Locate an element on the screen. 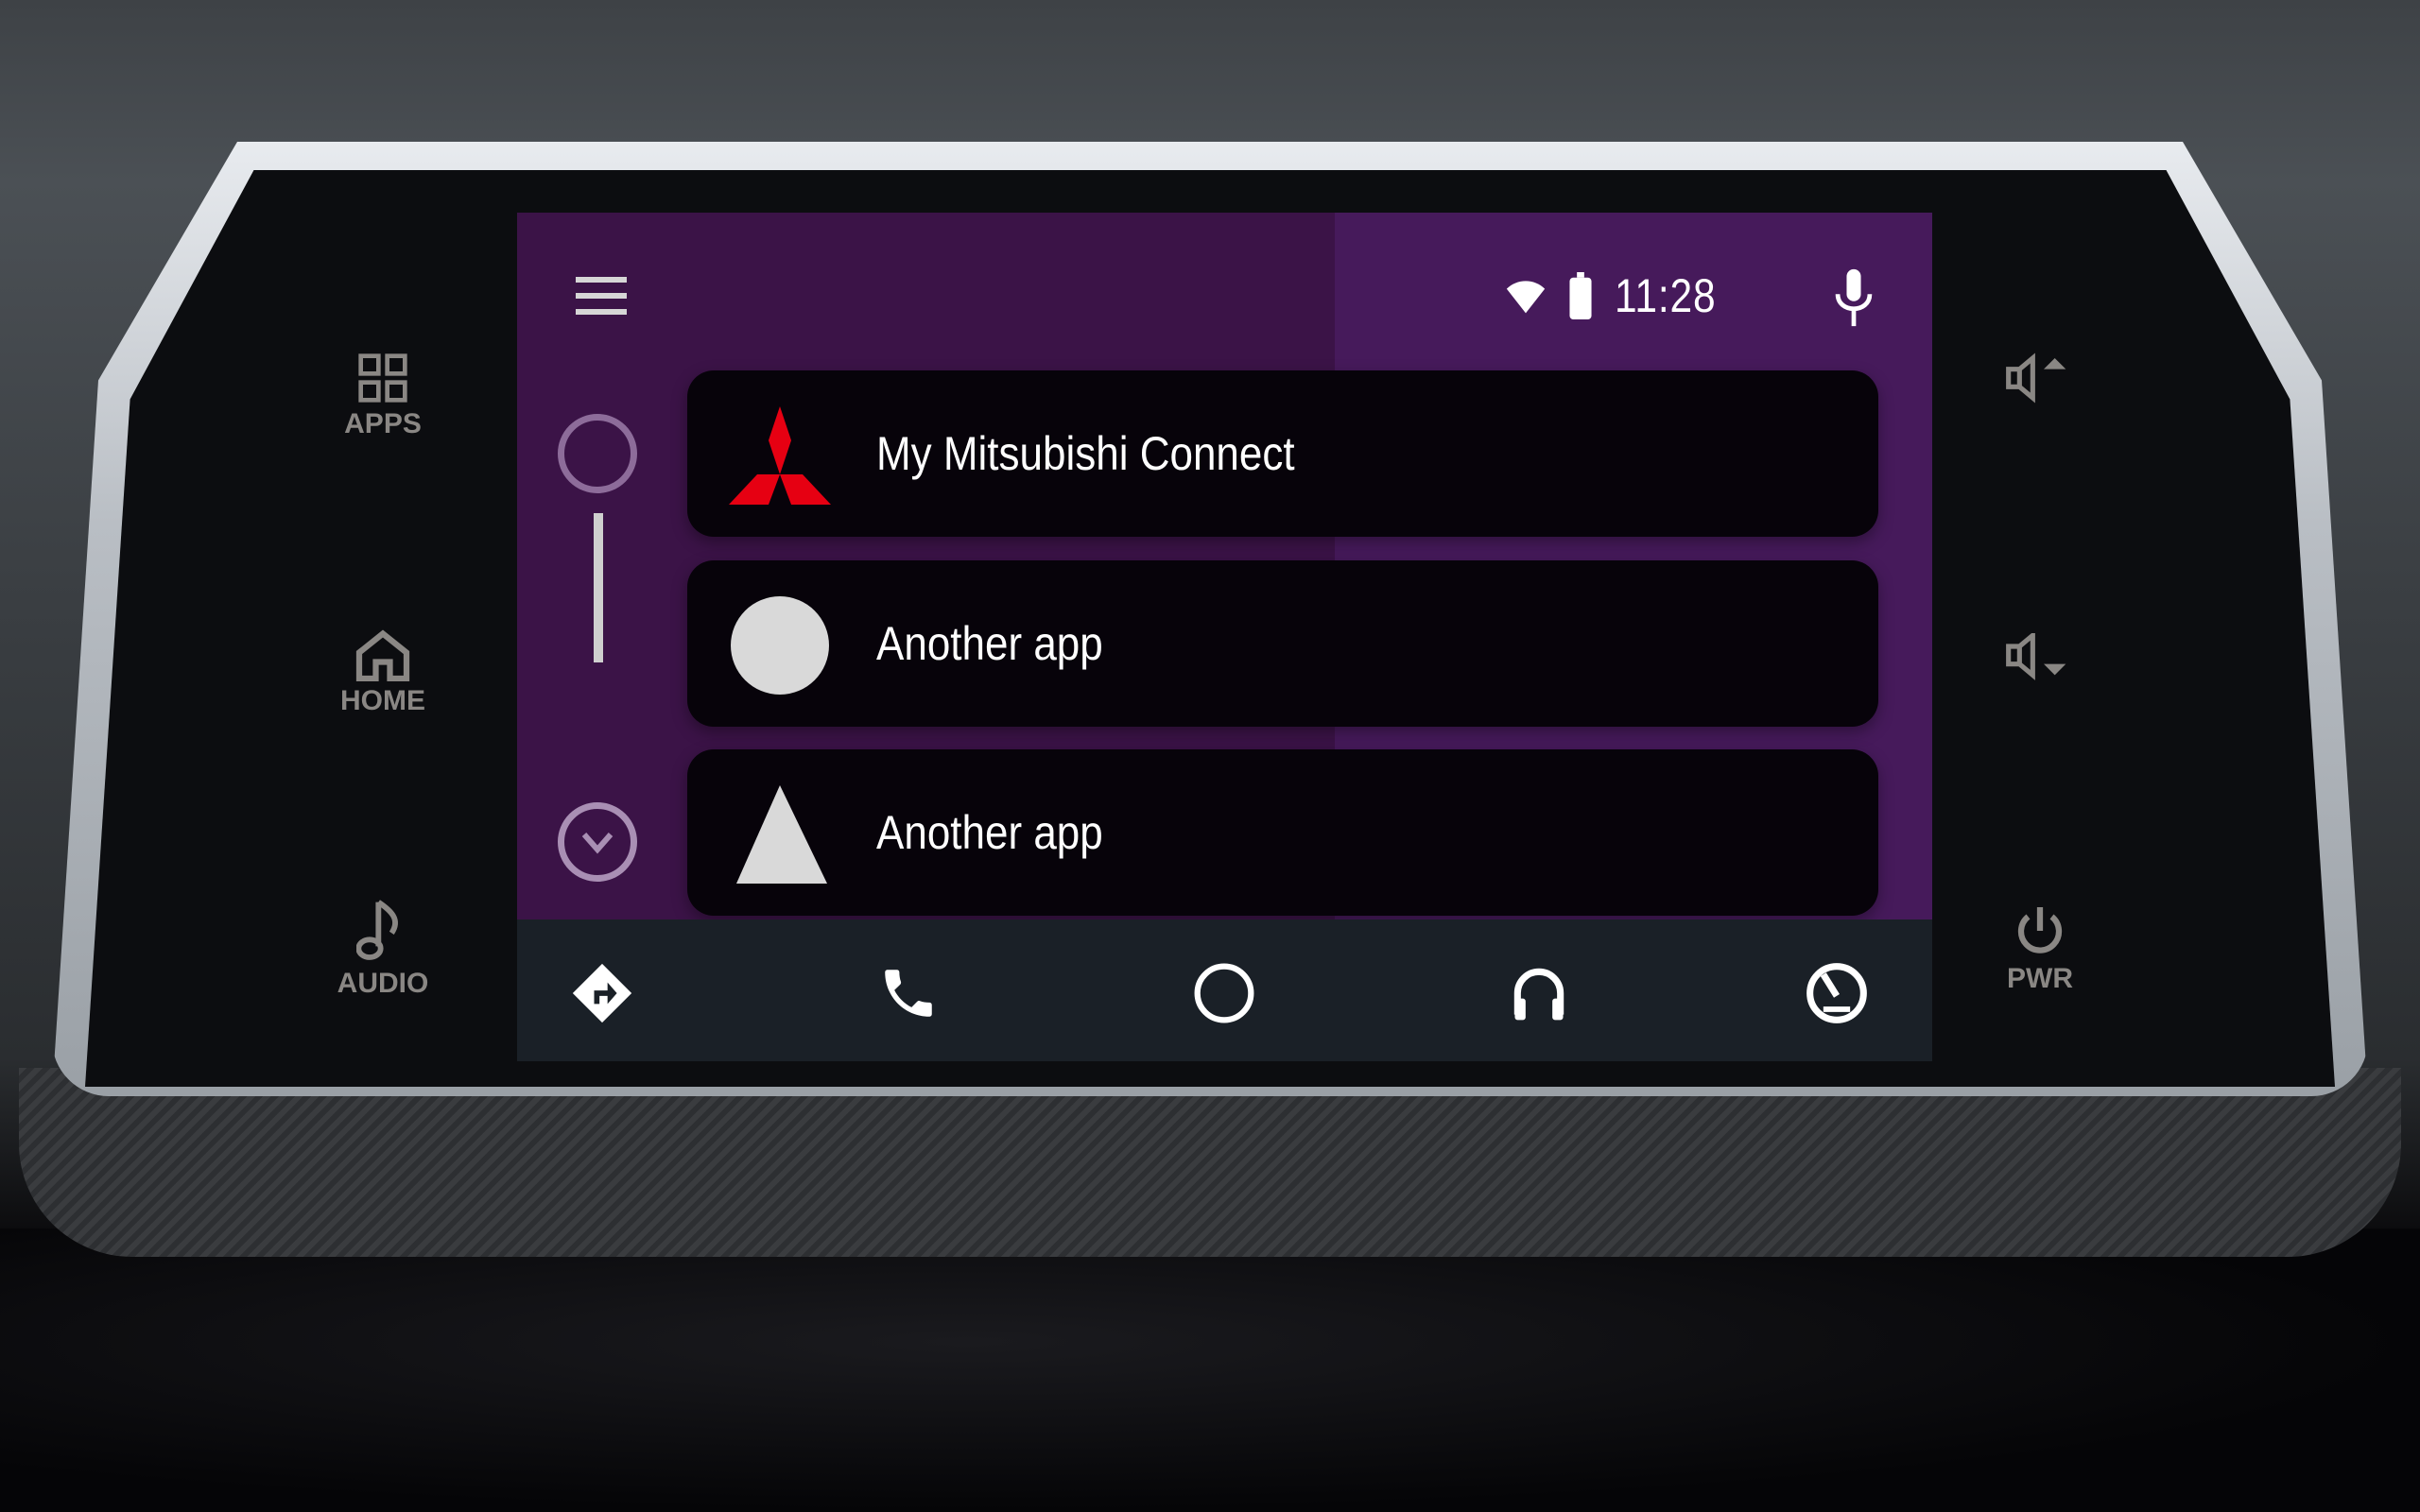  phone-icon is located at coordinates (909, 993).